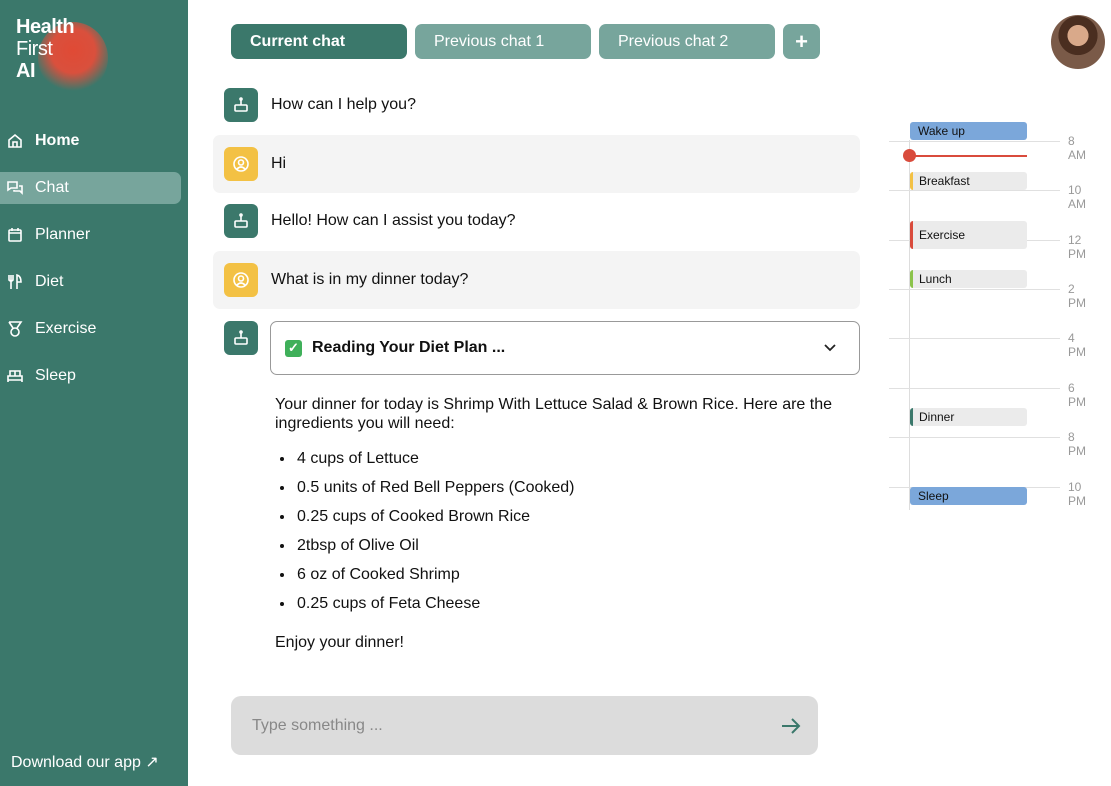 The image size is (1111, 786). What do you see at coordinates (343, 104) in the screenshot?
I see `message-text: How can I help you?` at bounding box center [343, 104].